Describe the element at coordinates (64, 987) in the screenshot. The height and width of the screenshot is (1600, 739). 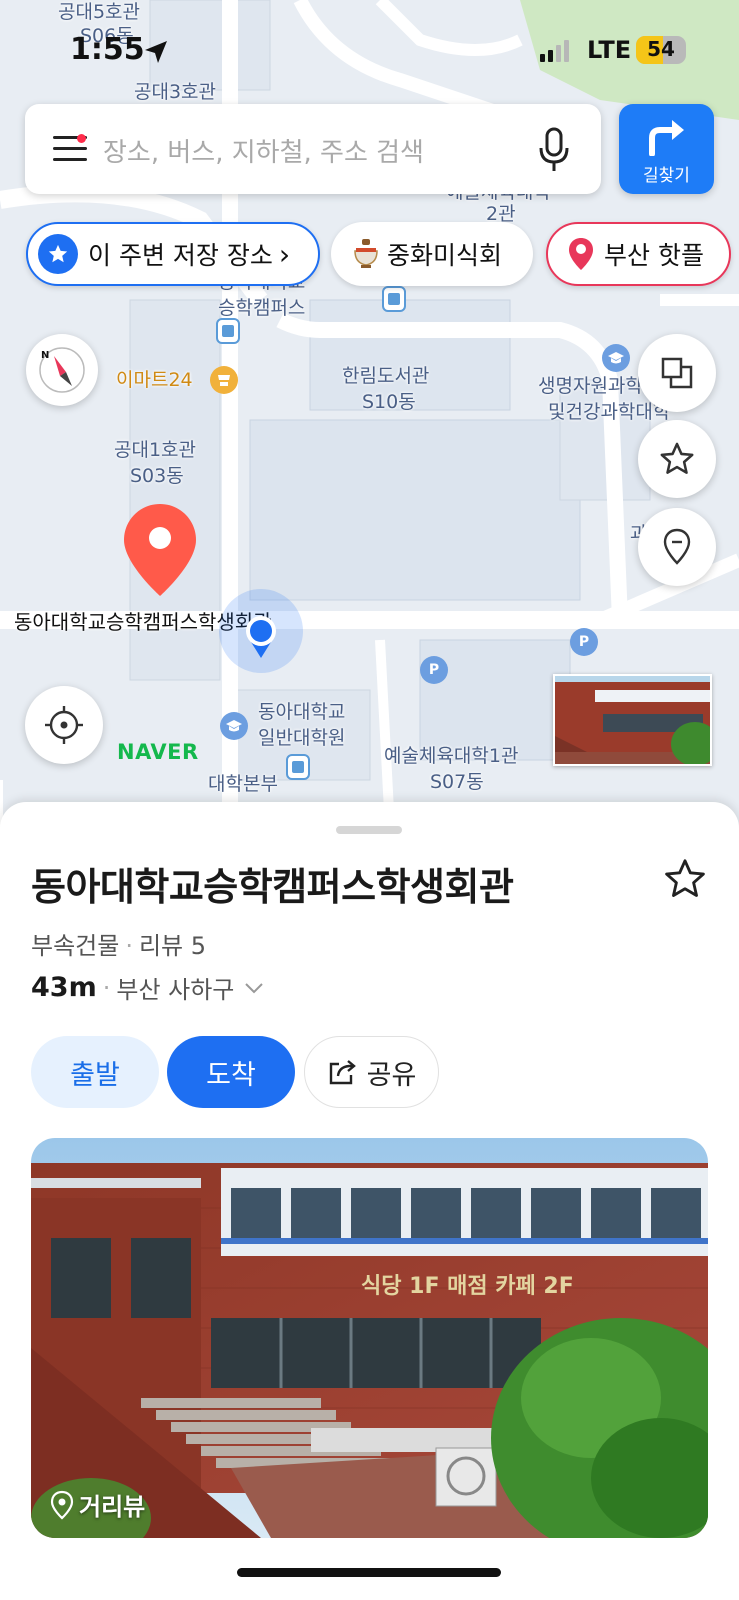
I see `distance: 43m` at that location.